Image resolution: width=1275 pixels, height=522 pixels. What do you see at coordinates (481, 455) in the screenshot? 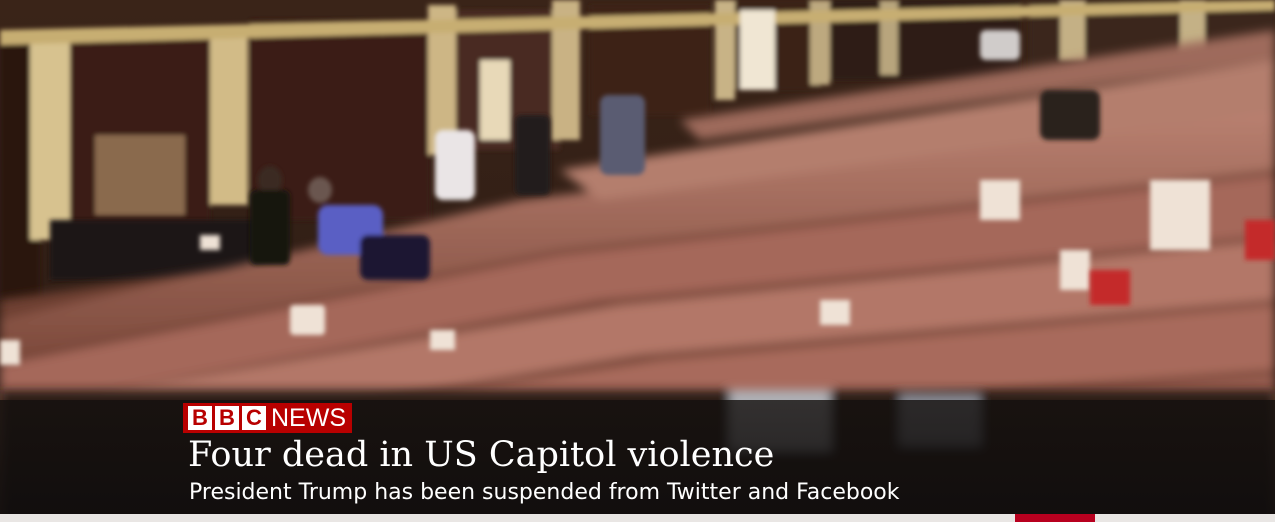
I see `headline-caption: Four dead in US Capitol violence` at bounding box center [481, 455].